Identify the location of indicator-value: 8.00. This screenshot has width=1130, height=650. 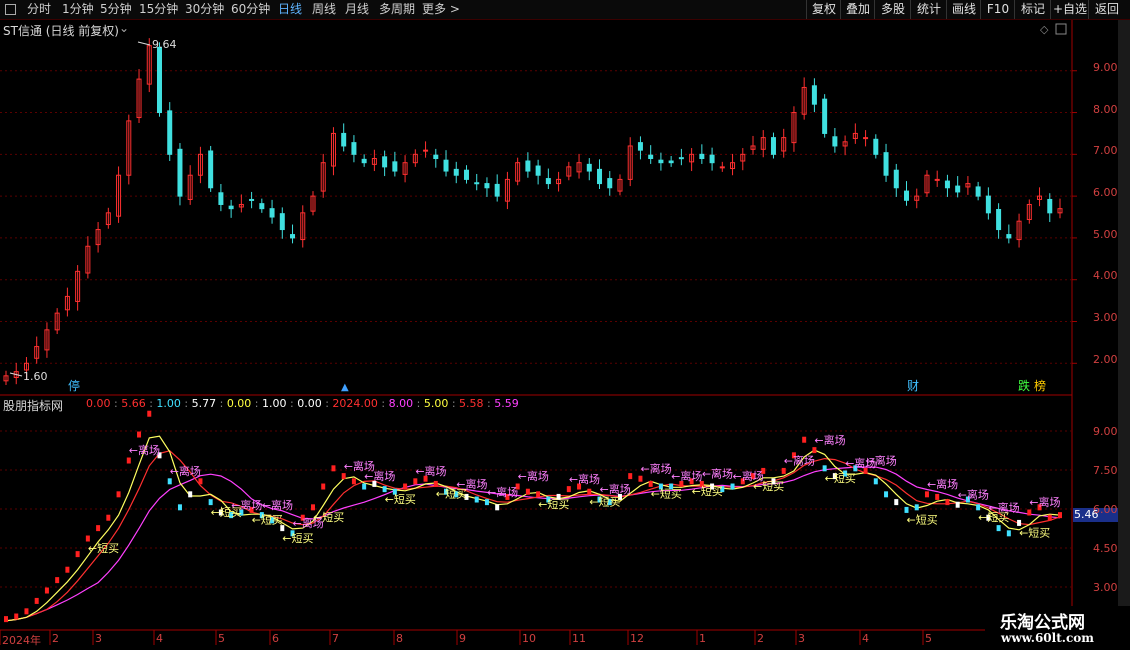
(401, 403).